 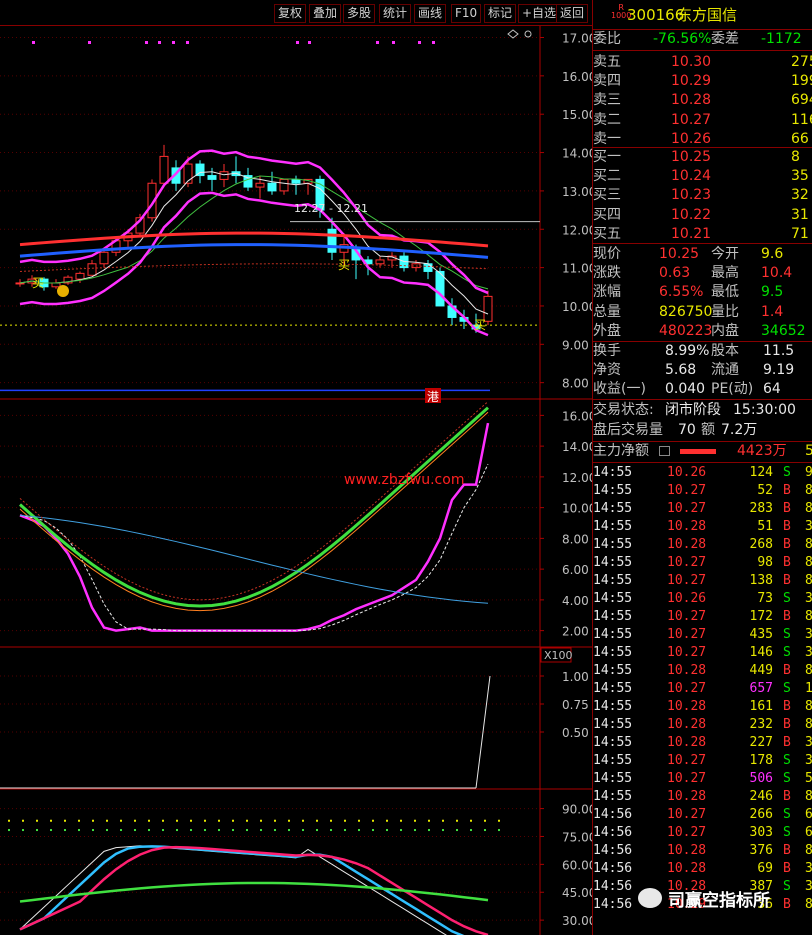 What do you see at coordinates (699, 330) in the screenshot?
I see `quote-row-4: 外盘 480223 内盘 34652` at bounding box center [699, 330].